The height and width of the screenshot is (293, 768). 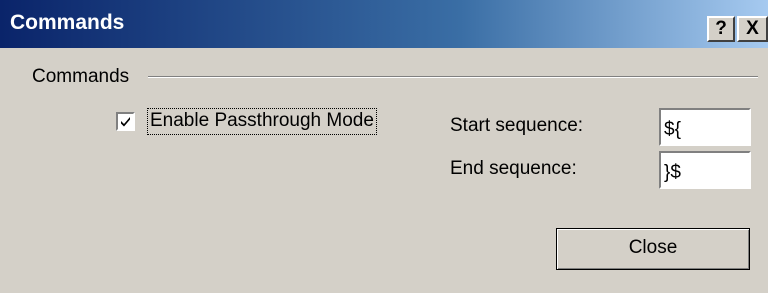 I want to click on close-button: Close, so click(x=653, y=249).